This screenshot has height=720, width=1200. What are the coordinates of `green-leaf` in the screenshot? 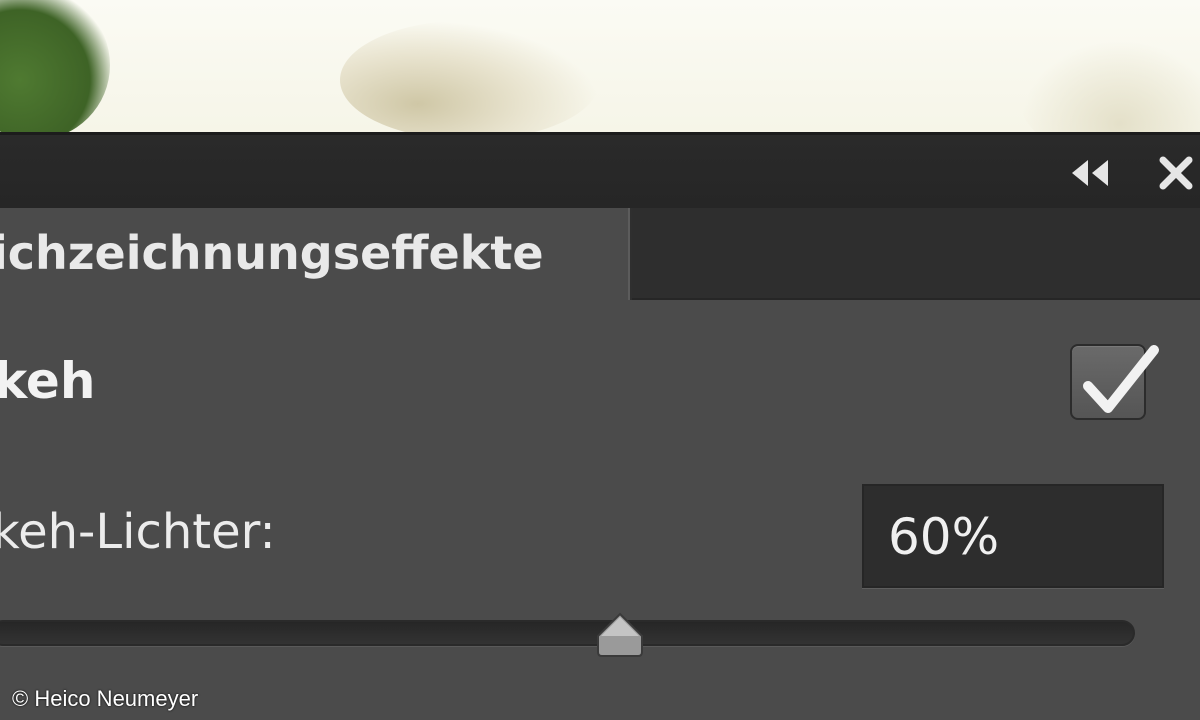 It's located at (55, 66).